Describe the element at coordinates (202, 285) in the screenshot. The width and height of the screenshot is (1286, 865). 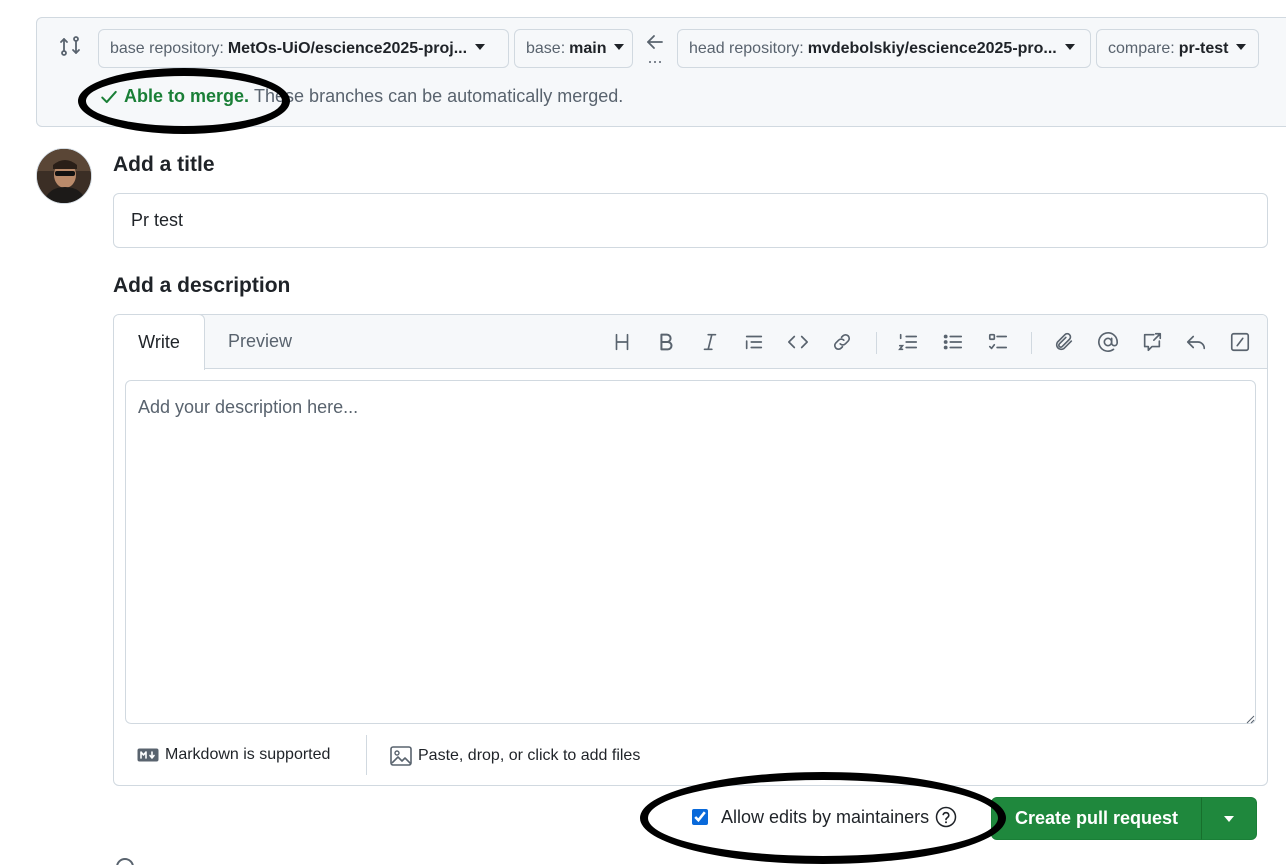
I see `description-heading: Add a description` at that location.